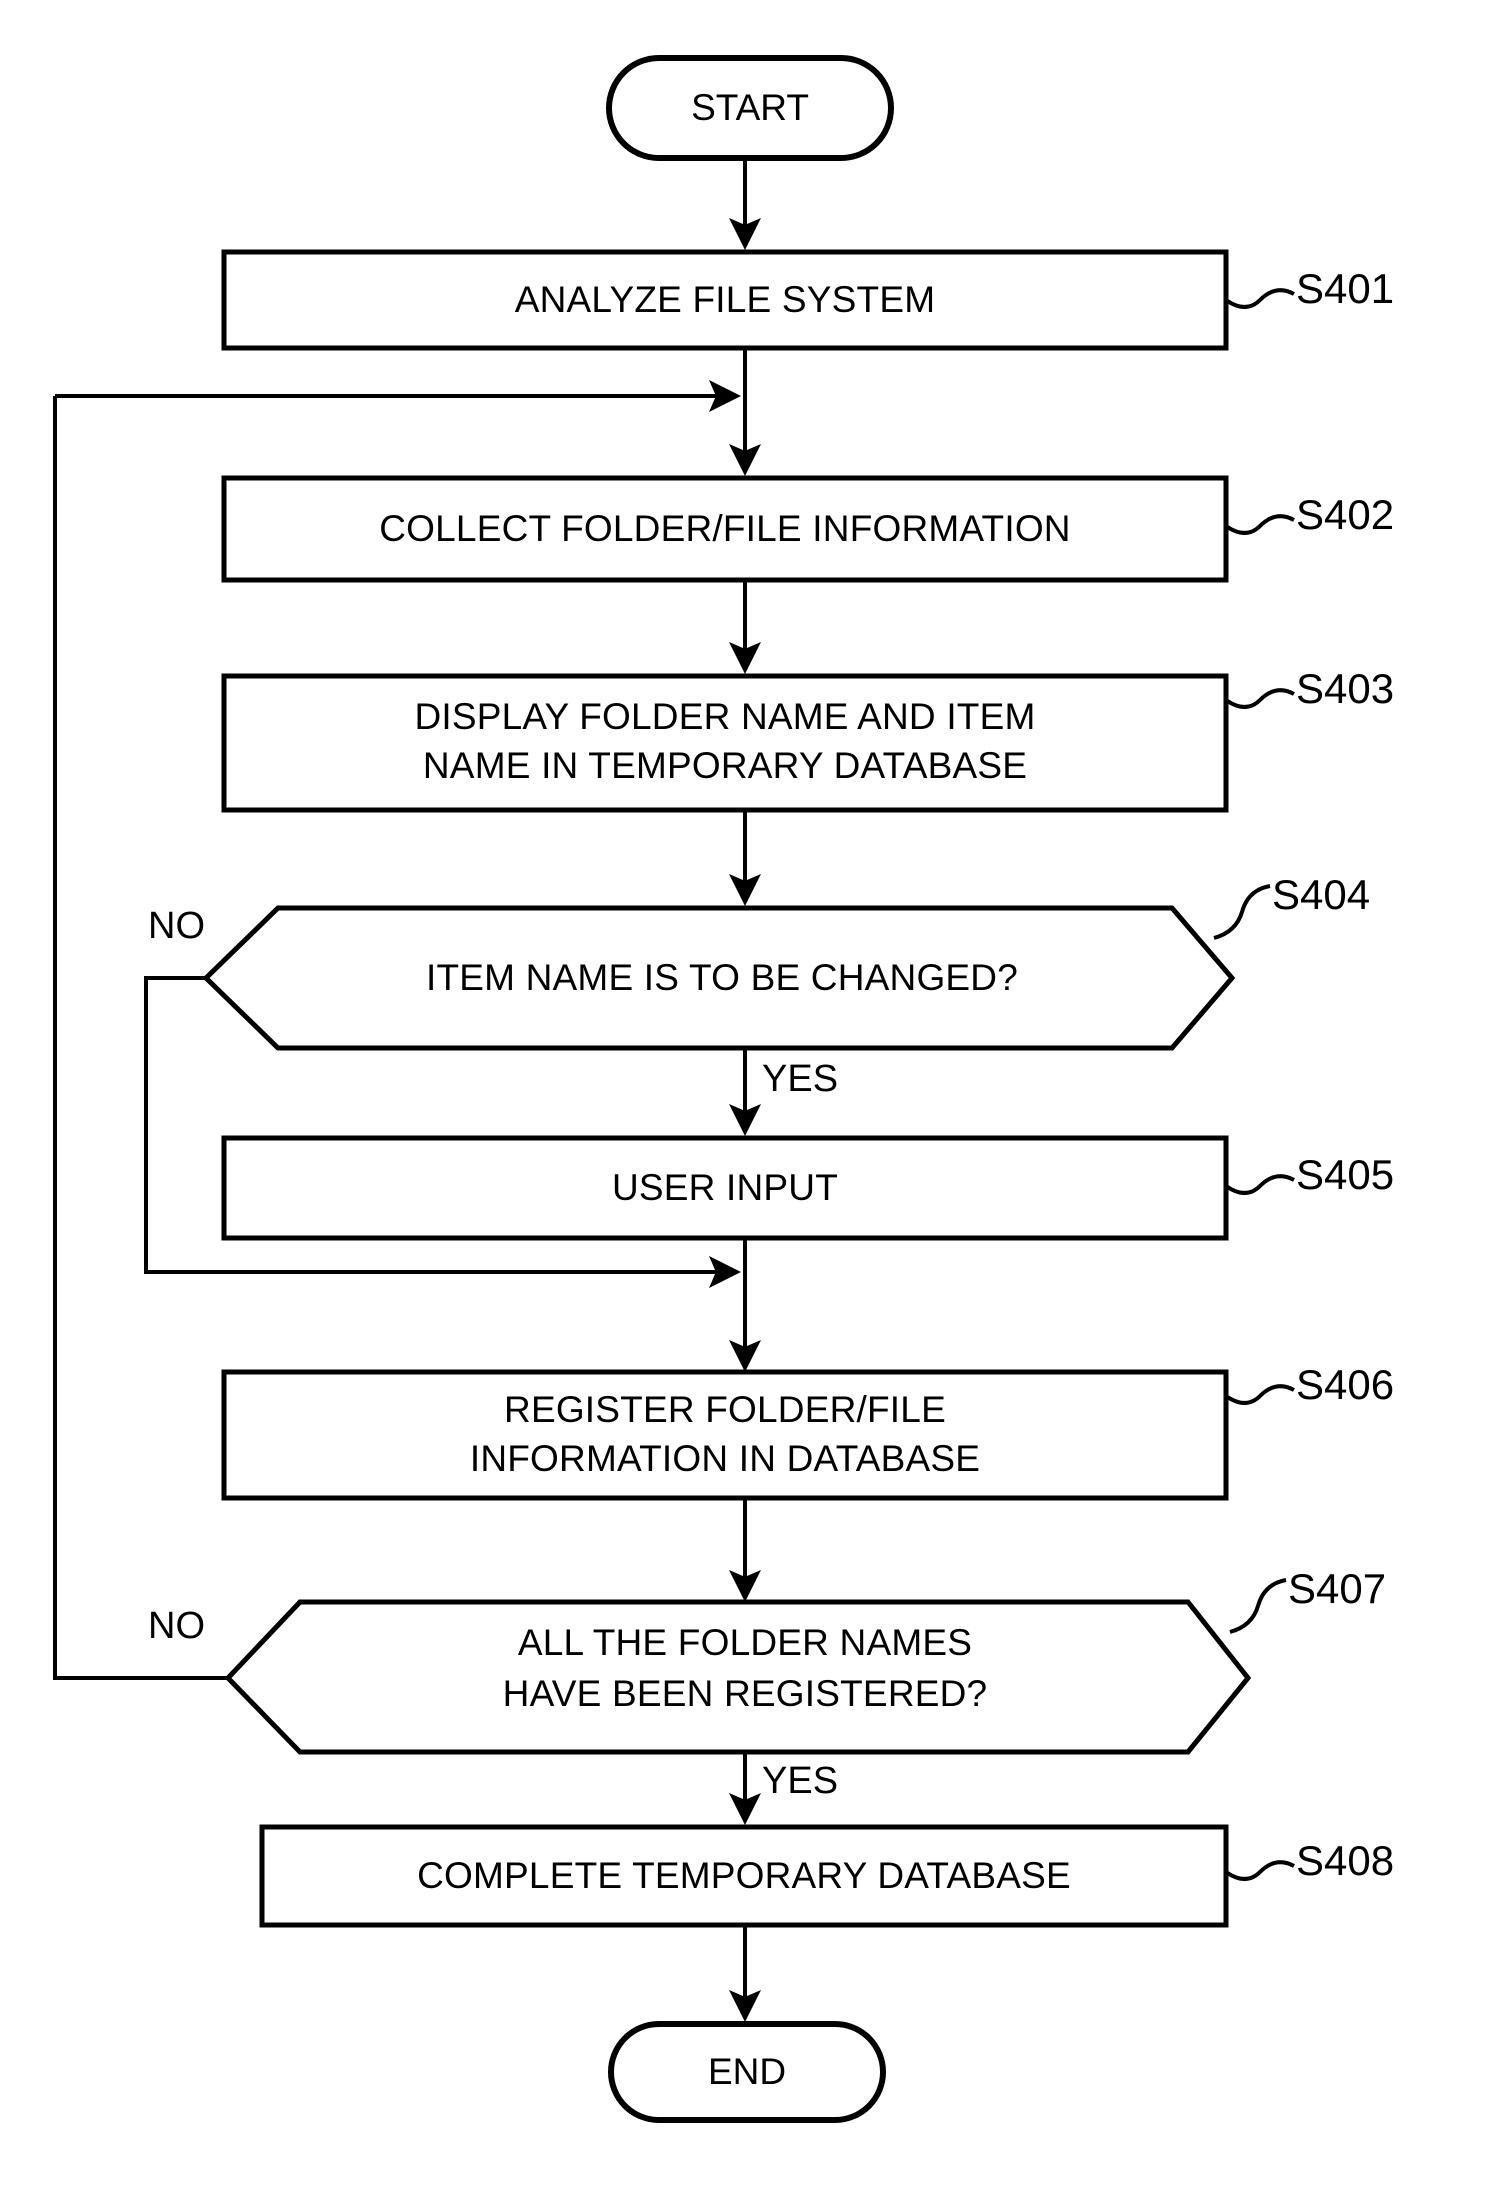 Image resolution: width=1512 pixels, height=2212 pixels. I want to click on node-s406-line-1: REGISTER FOLDER/FILE, so click(725, 1409).